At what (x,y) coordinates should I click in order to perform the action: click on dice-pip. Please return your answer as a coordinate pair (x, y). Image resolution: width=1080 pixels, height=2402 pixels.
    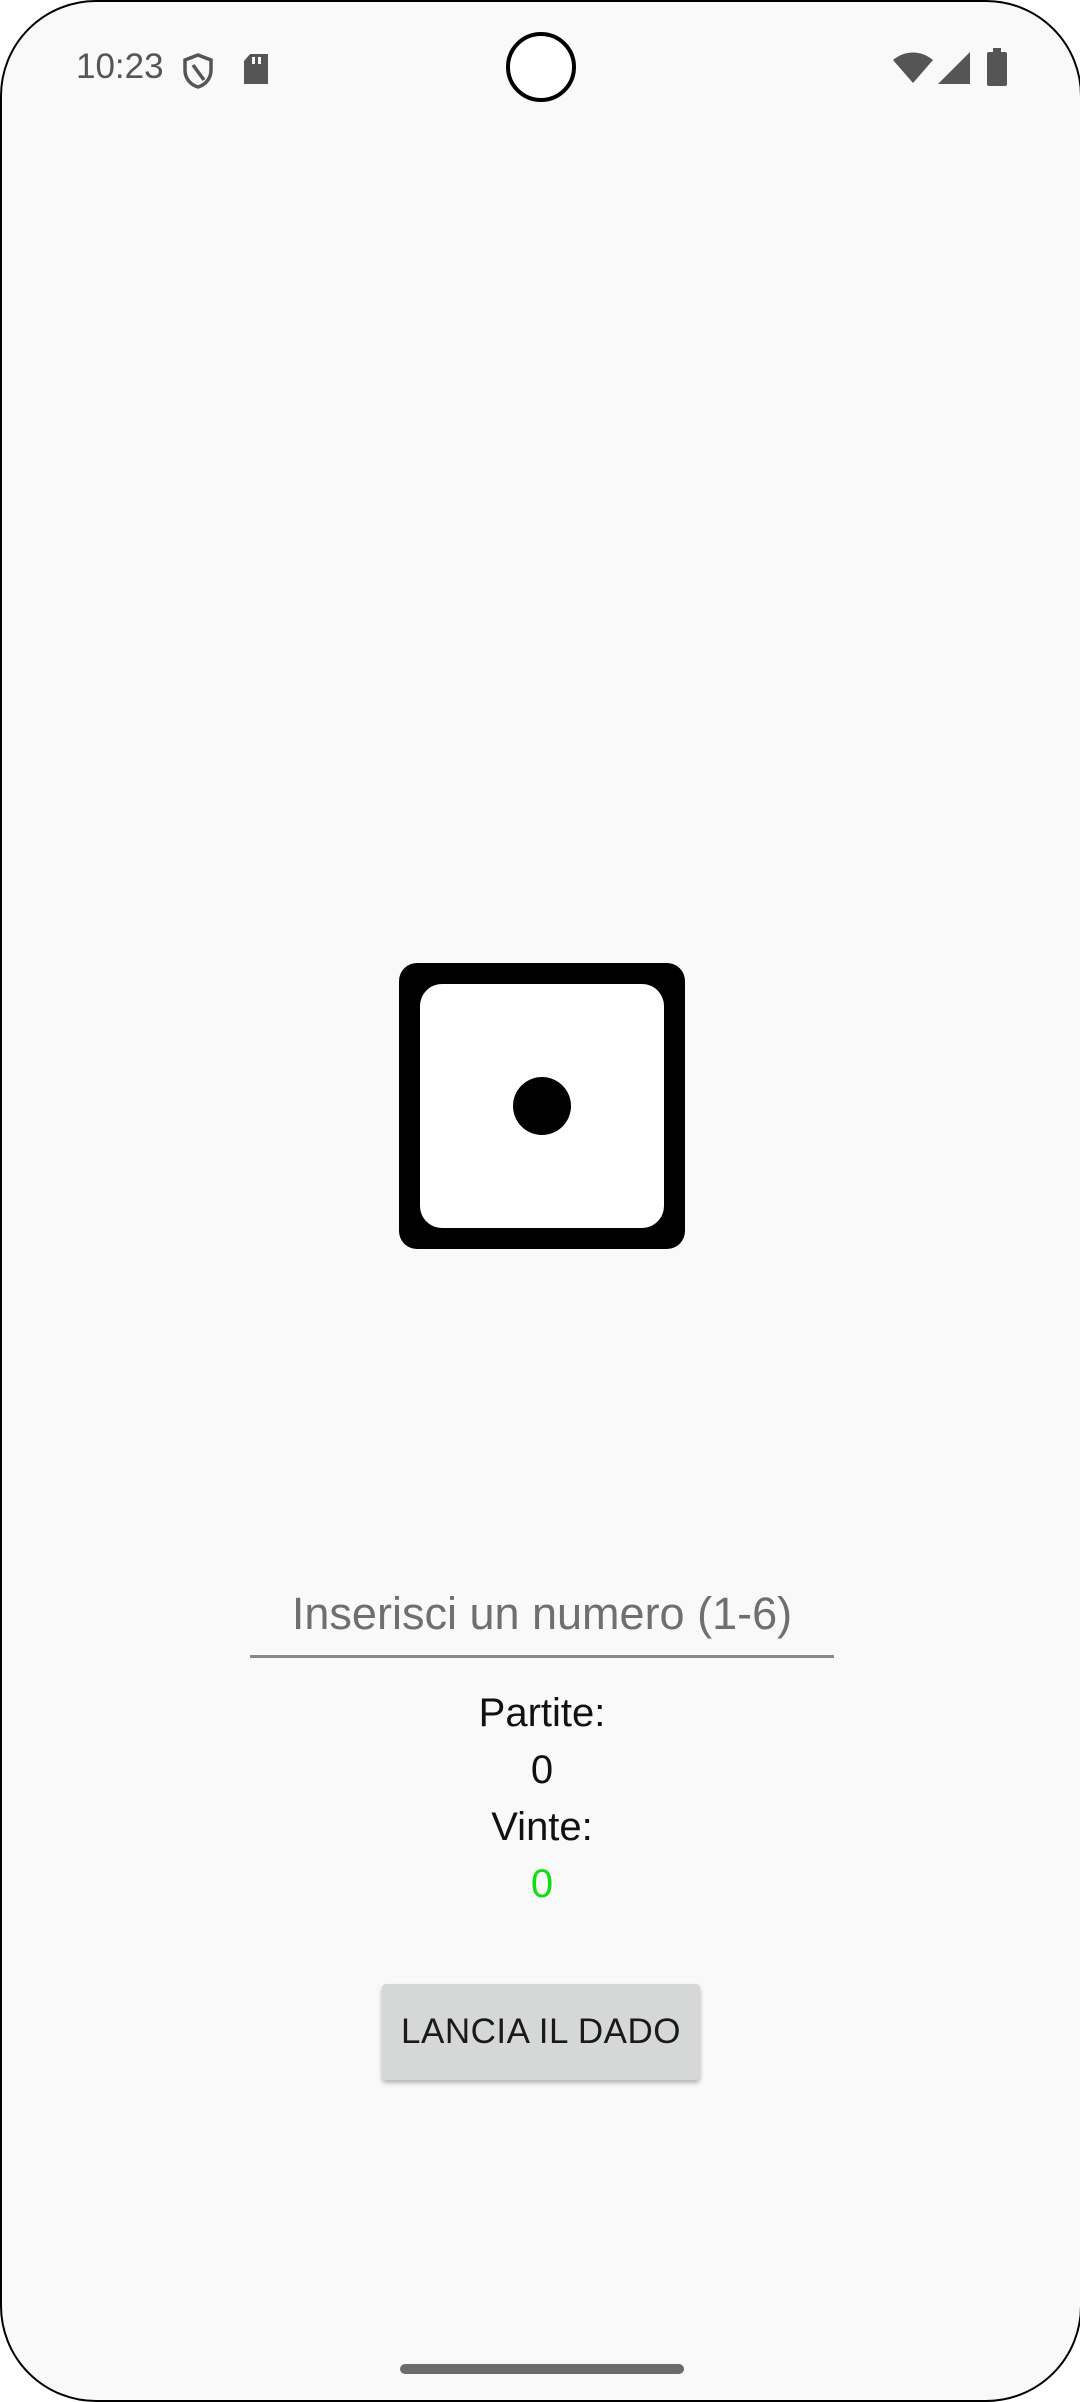
    Looking at the image, I should click on (542, 1106).